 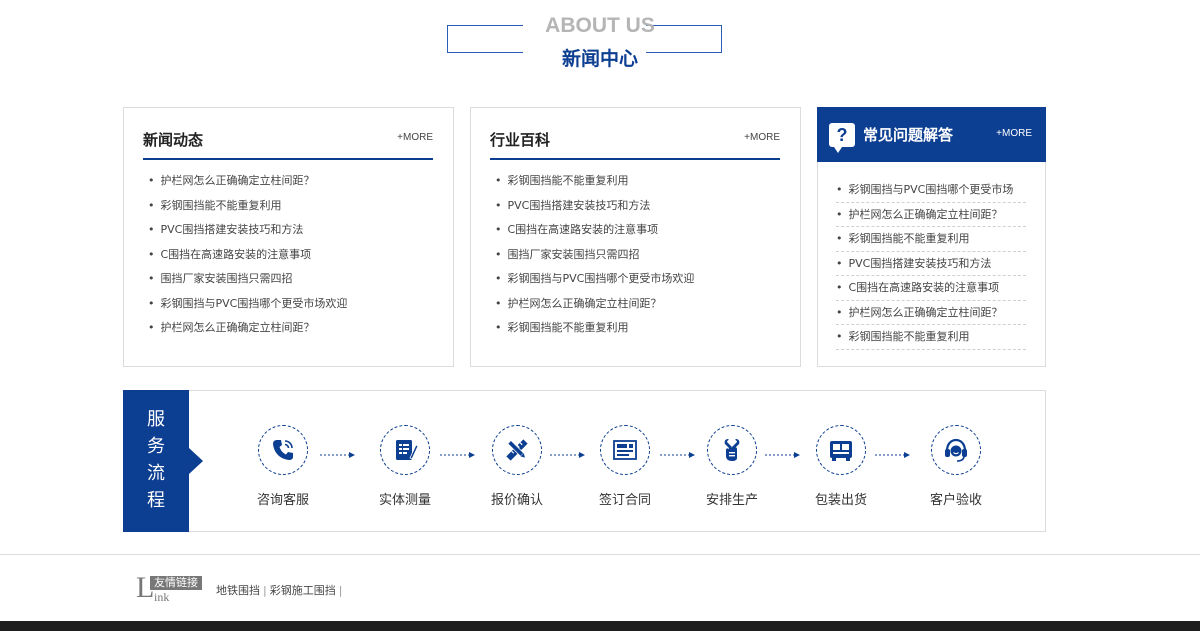 What do you see at coordinates (288, 159) in the screenshot?
I see `news-underline` at bounding box center [288, 159].